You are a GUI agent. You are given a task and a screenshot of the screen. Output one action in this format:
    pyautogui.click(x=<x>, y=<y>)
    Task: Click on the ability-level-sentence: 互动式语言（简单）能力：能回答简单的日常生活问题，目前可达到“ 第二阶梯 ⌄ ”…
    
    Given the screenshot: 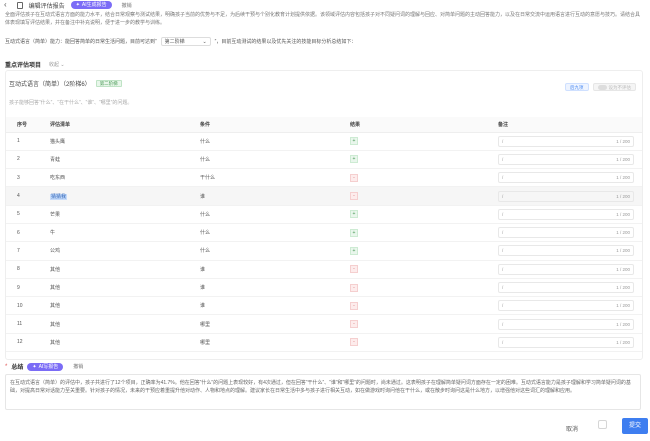 What is the action you would take?
    pyautogui.click(x=180, y=41)
    